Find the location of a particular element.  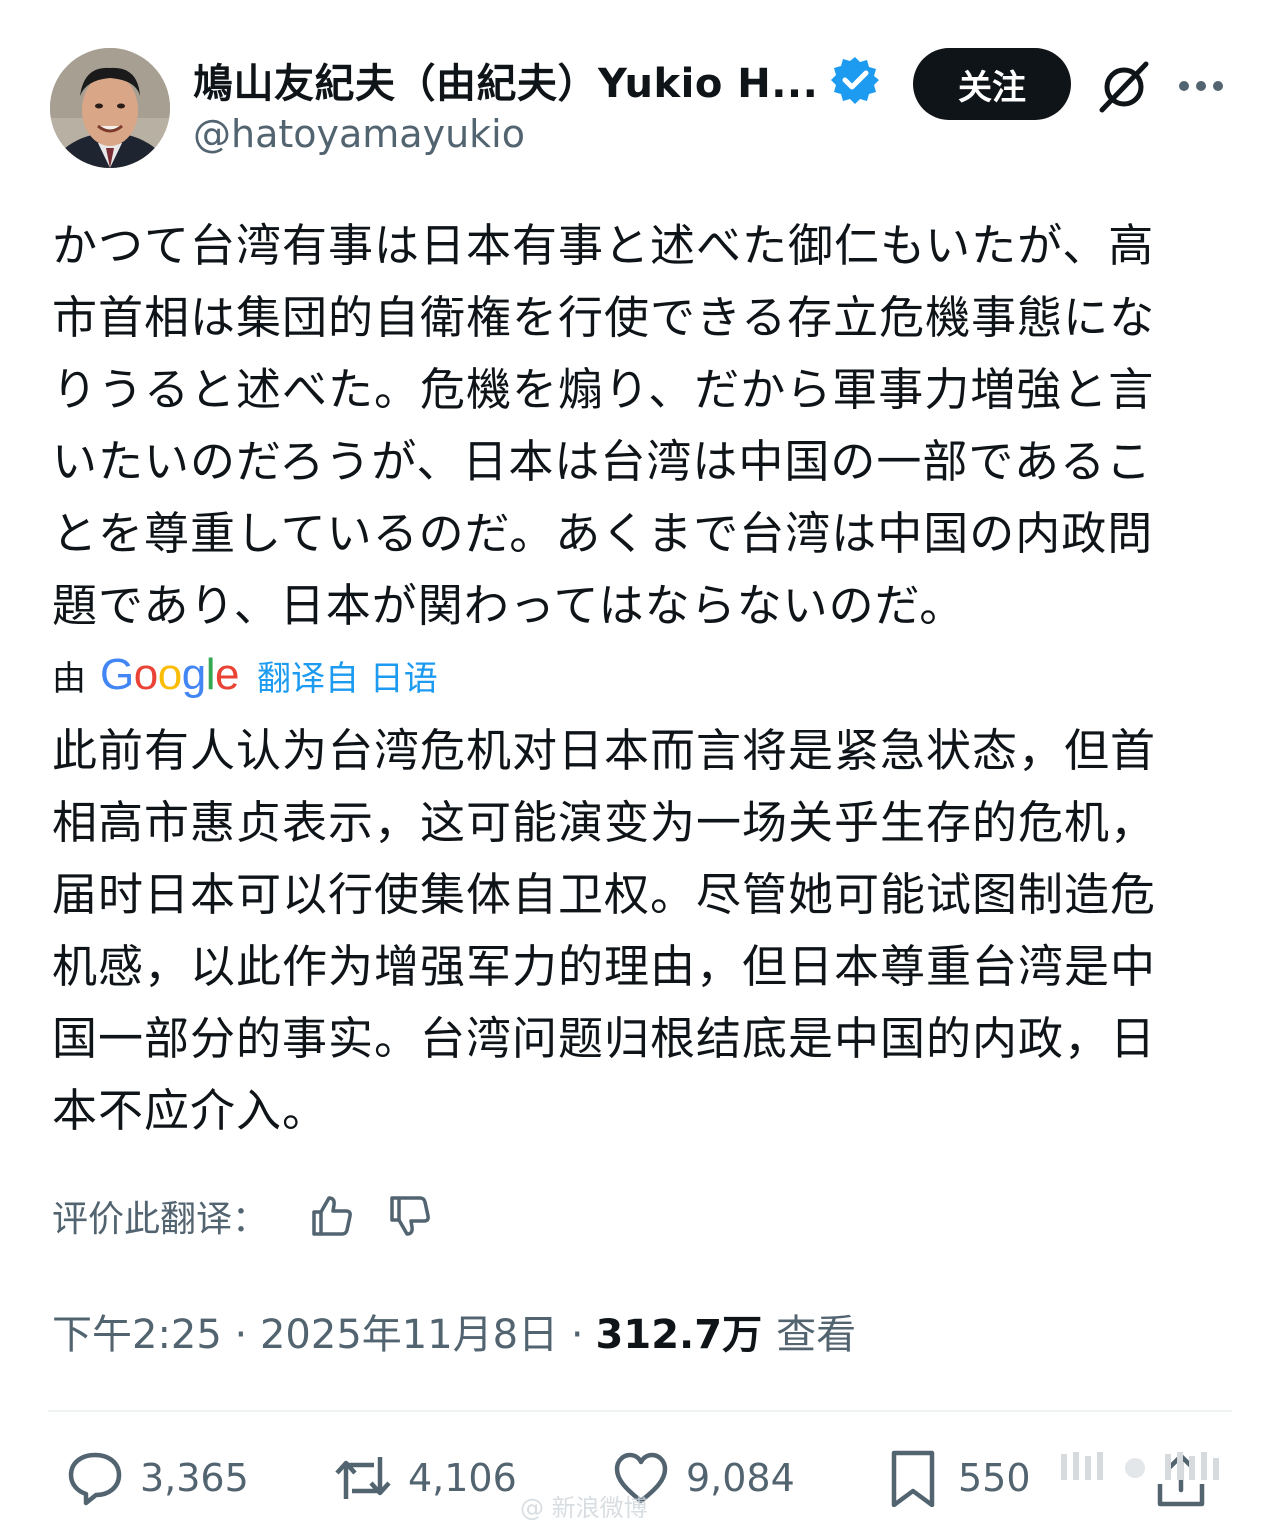

translation-attribution: 由 Google 翻译自 日语 is located at coordinates (245, 675).